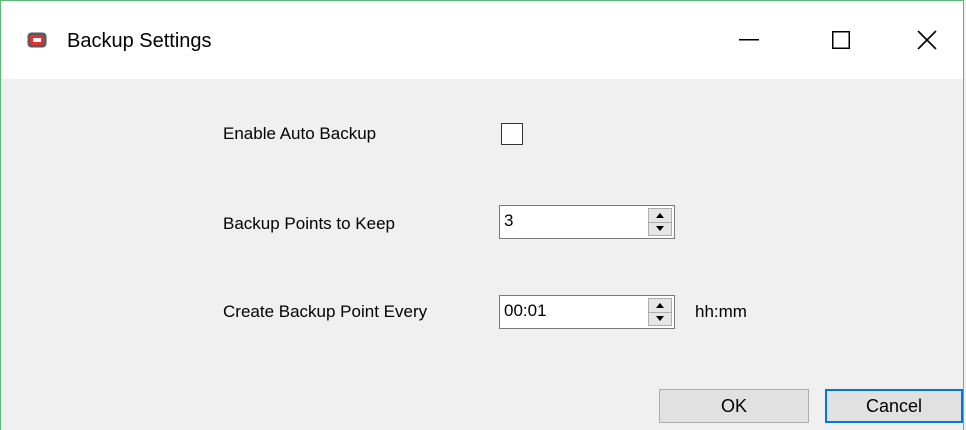 The image size is (966, 430). What do you see at coordinates (512, 134) in the screenshot?
I see `enable-auto-backup-checkbox` at bounding box center [512, 134].